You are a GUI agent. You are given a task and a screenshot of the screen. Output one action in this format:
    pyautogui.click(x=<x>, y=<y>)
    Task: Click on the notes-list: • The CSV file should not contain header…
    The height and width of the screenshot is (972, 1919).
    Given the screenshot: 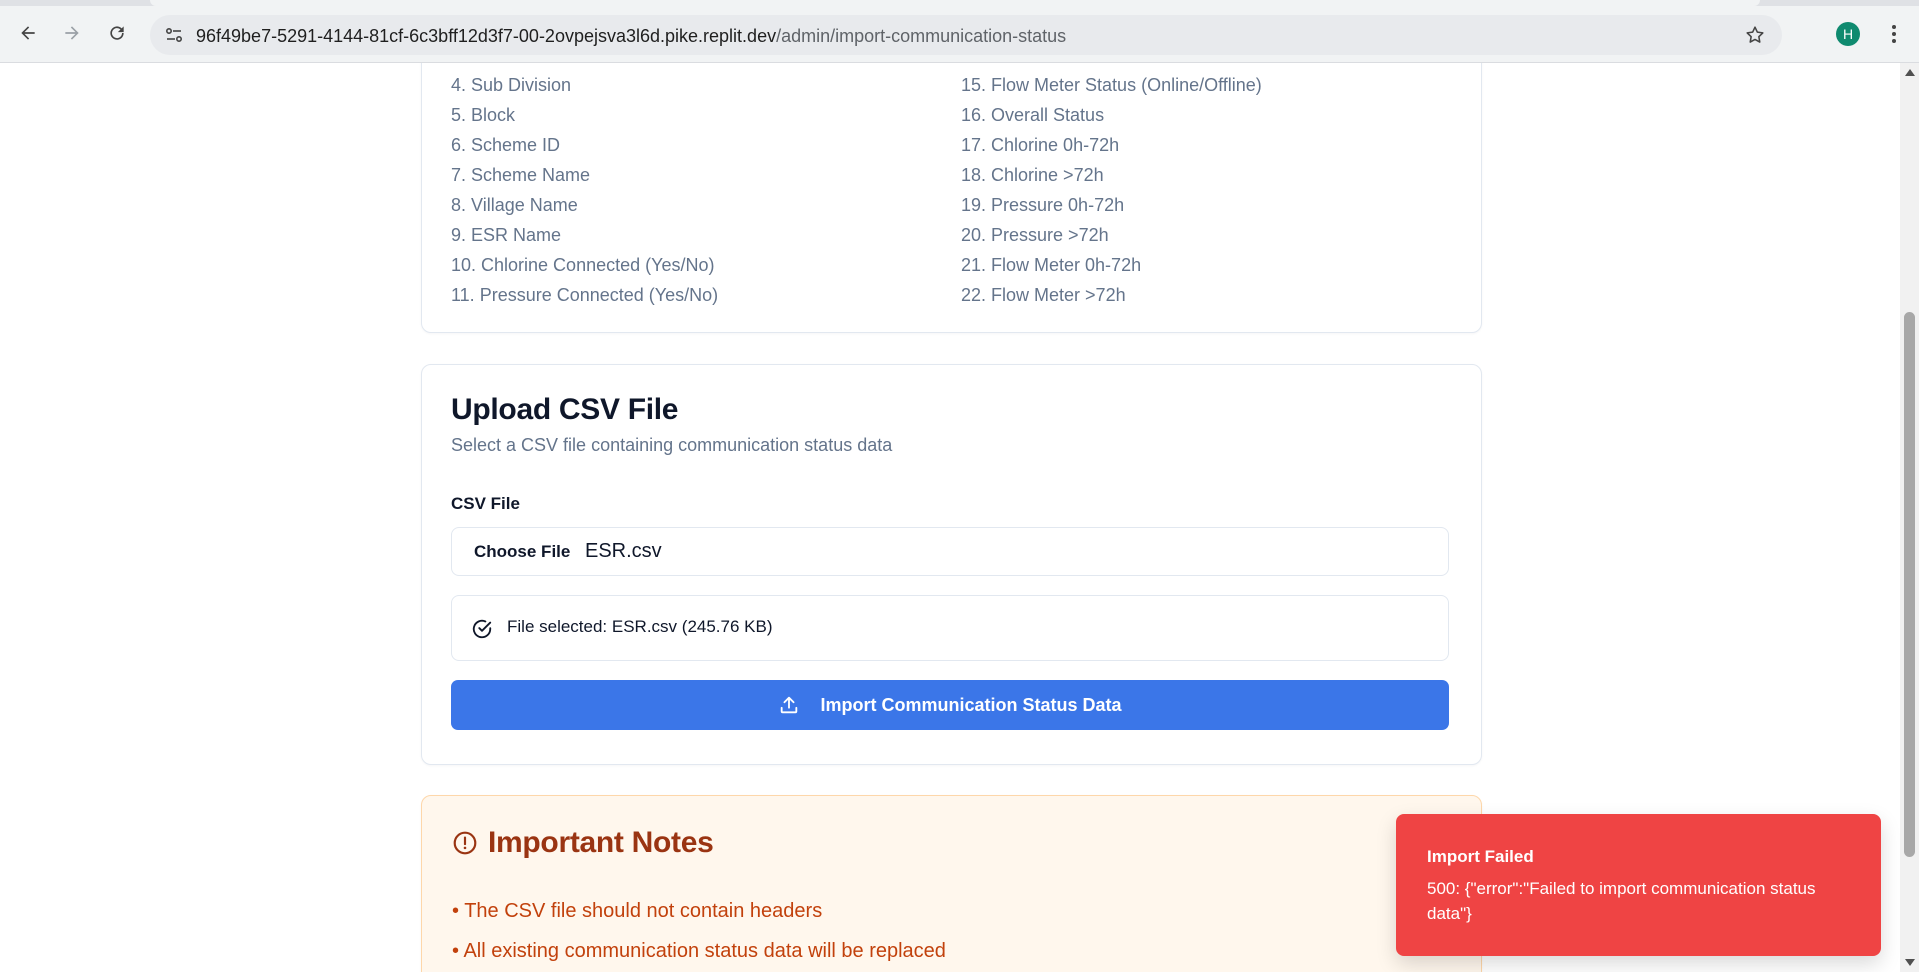 What is the action you would take?
    pyautogui.click(x=699, y=931)
    